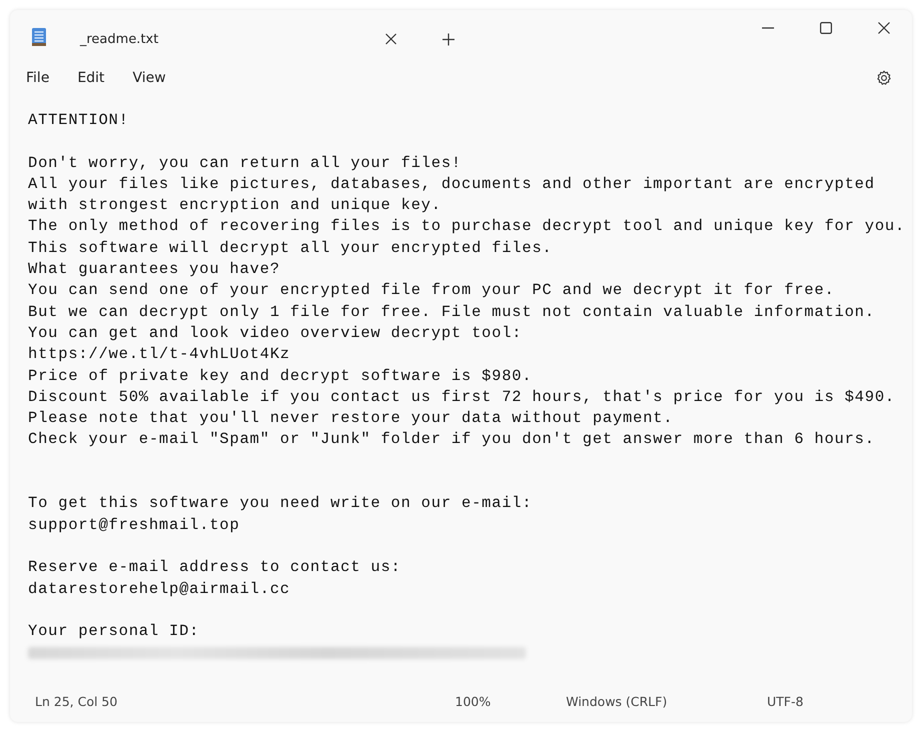  Describe the element at coordinates (245, 163) in the screenshot. I see `text-line: Don't worry, you can return all your files!` at that location.